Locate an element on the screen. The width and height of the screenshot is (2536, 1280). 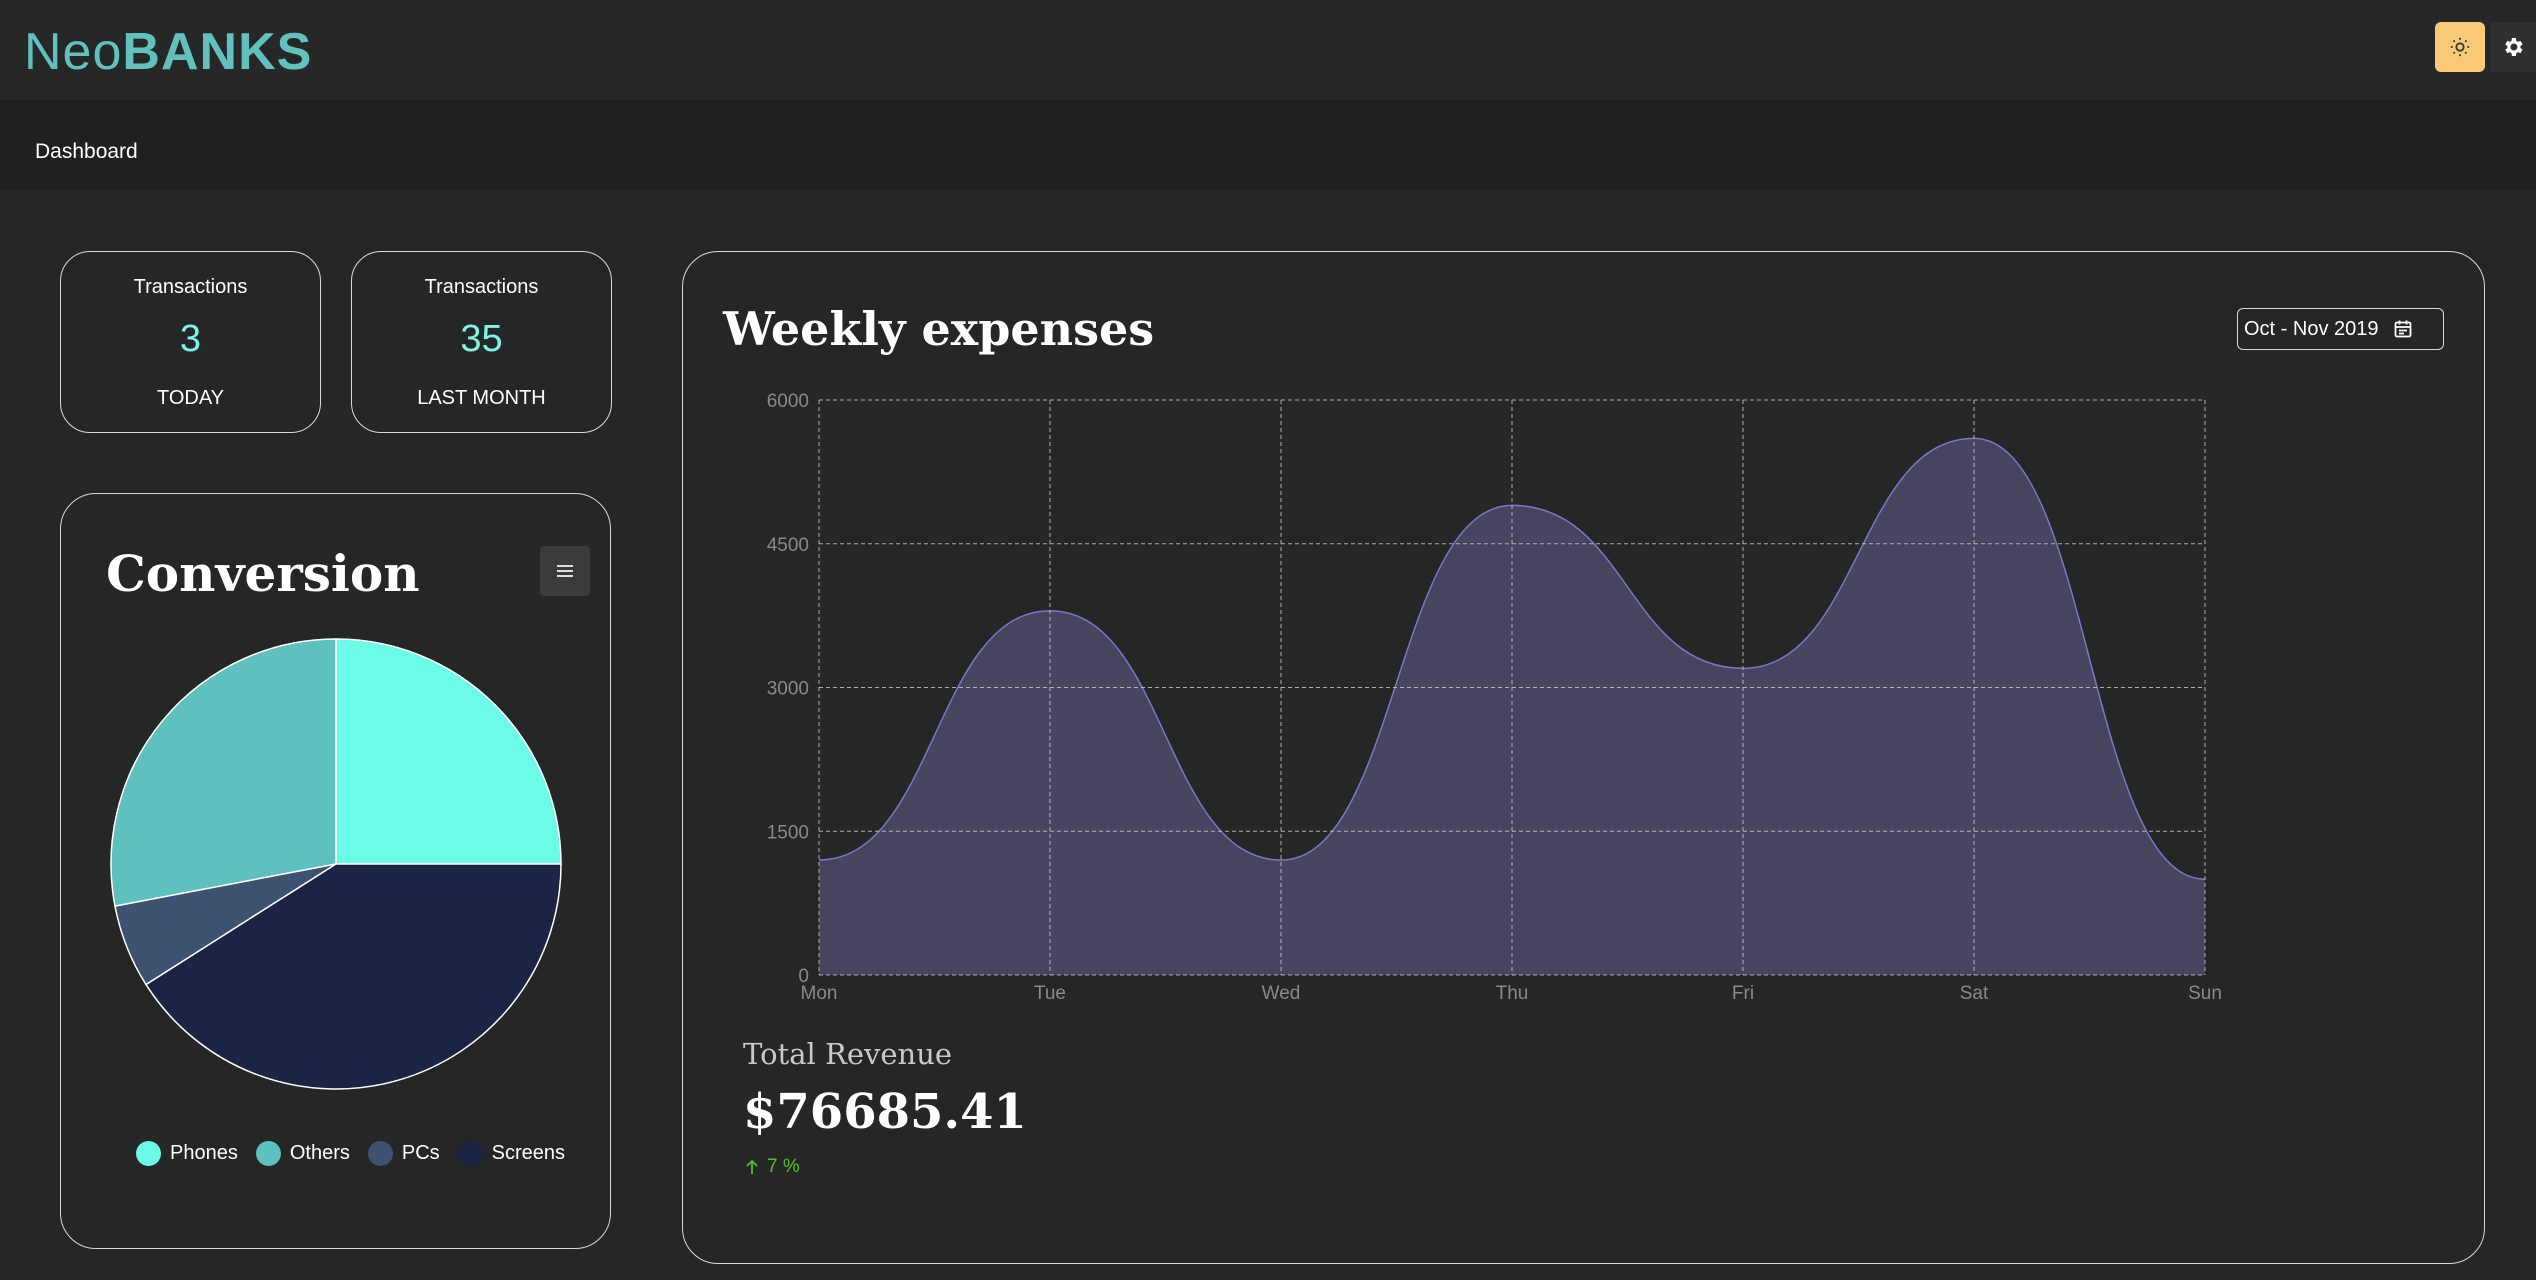
stat-card-last-month: Transactions 35 LAST MONTH is located at coordinates (481, 342).